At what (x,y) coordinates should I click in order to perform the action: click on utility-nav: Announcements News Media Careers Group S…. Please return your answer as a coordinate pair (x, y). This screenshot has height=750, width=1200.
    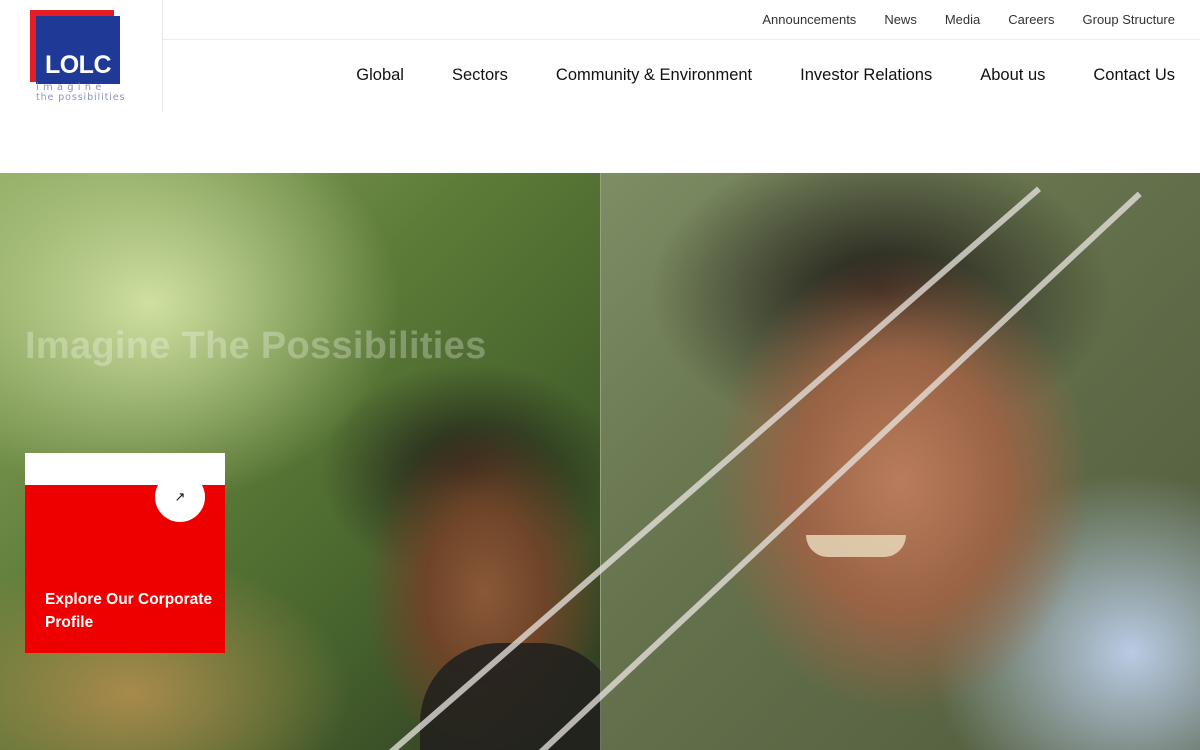
    Looking at the image, I should click on (968, 19).